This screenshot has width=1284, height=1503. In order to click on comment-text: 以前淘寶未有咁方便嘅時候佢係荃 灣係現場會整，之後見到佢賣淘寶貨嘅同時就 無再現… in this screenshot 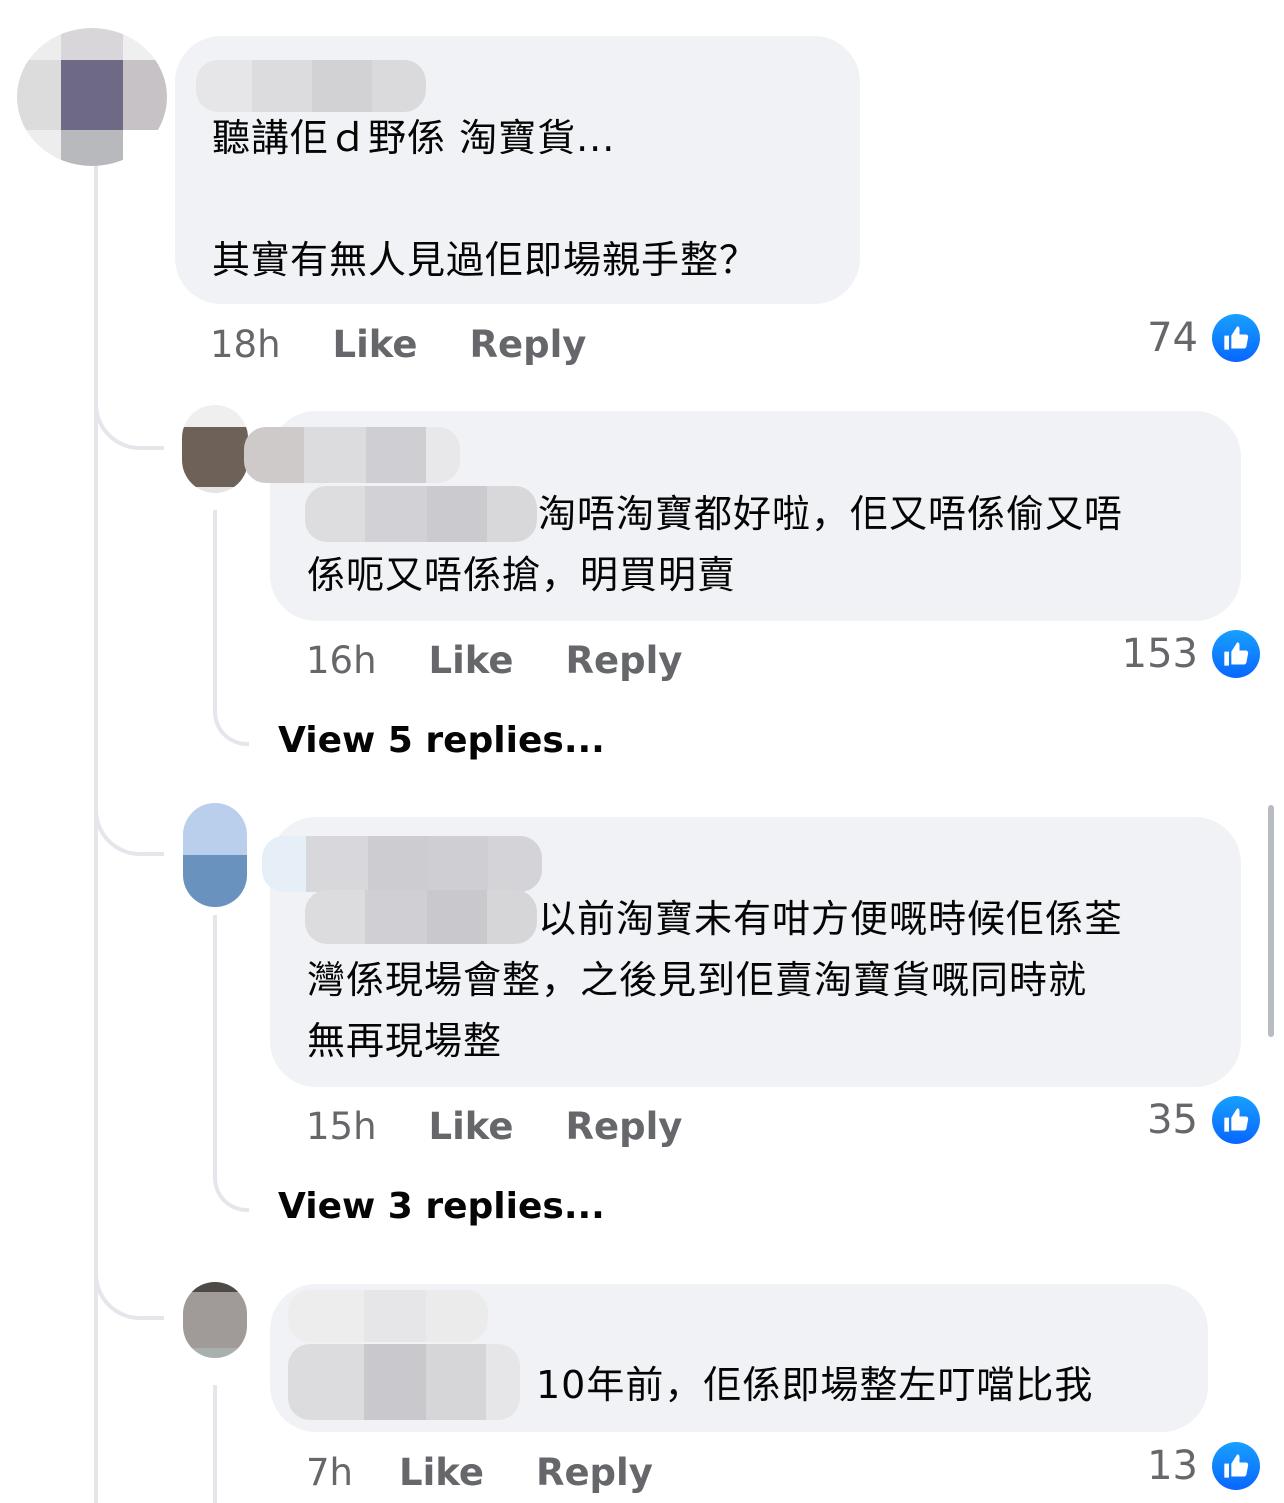, I will do `click(715, 980)`.